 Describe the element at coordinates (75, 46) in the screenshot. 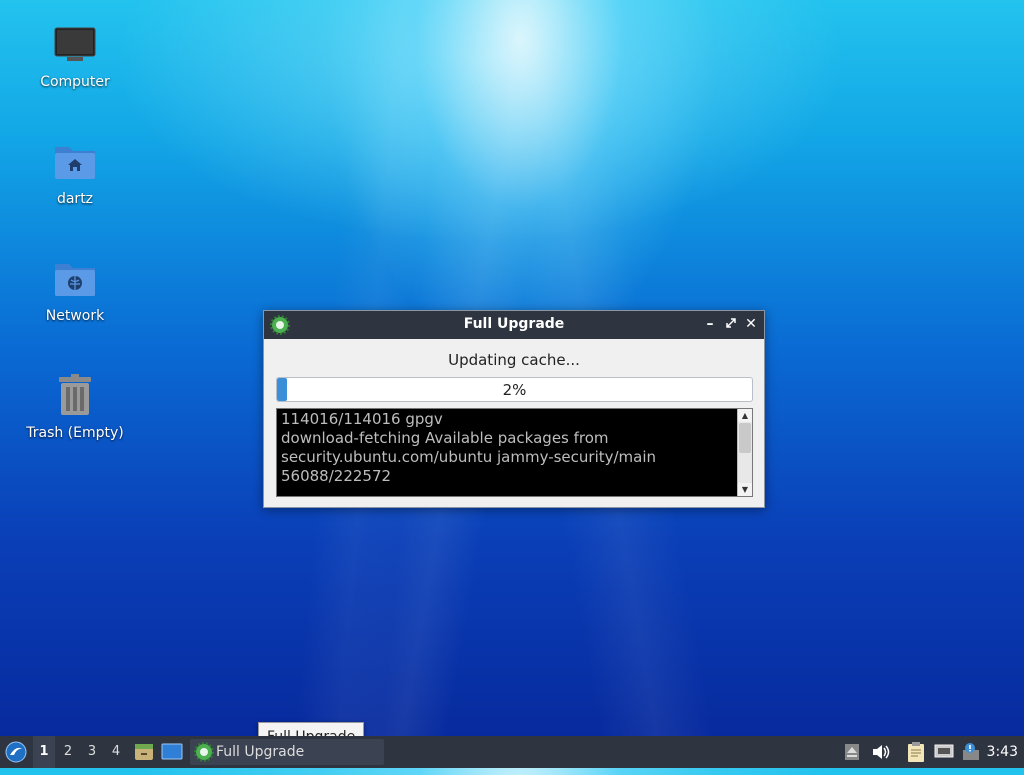

I see `computer-icon` at that location.